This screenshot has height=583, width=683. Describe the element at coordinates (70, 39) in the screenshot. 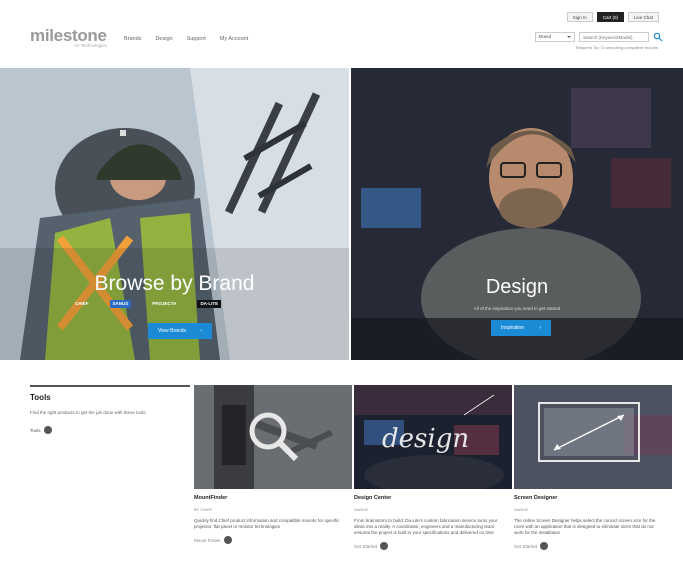

I see `logo: milestone AV Technologies` at that location.